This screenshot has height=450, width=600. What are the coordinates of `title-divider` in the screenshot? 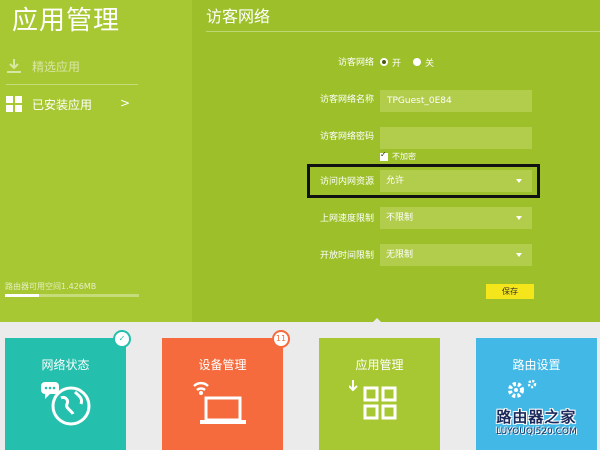 It's located at (403, 31).